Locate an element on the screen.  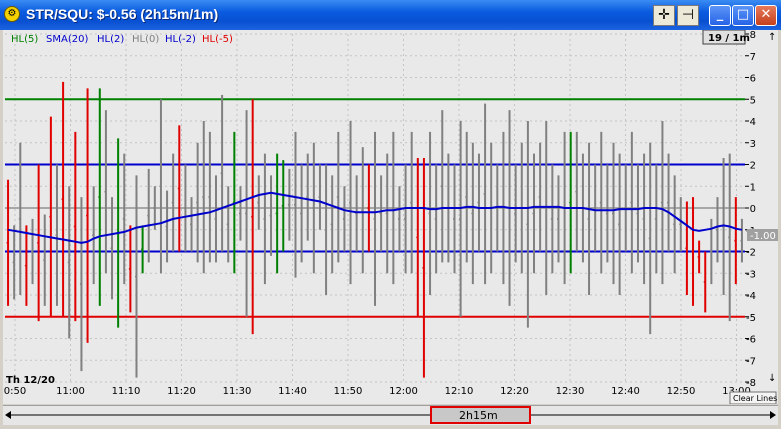
crosshair-icon: ✛ is located at coordinates (664, 15).